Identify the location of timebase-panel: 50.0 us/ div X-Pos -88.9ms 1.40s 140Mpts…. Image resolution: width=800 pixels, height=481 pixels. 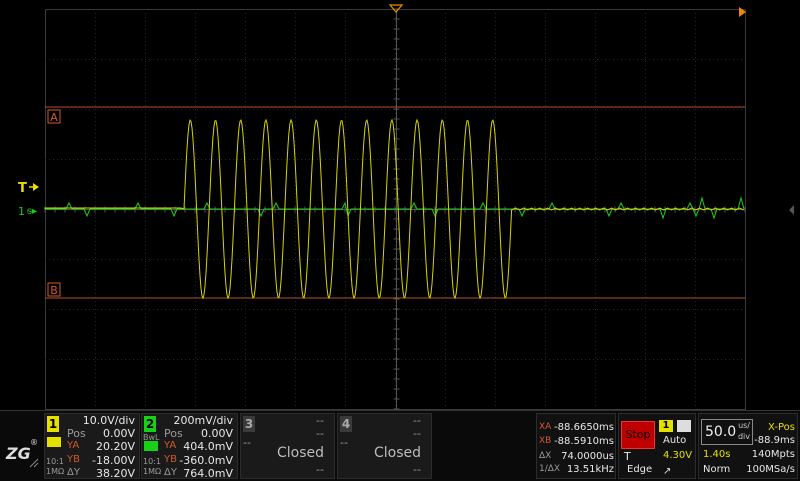
(748, 446).